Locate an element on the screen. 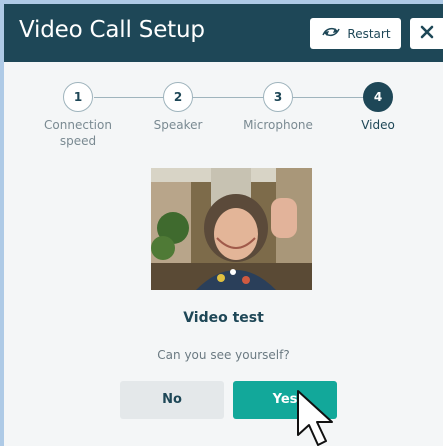 Image resolution: width=443 pixels, height=446 pixels. step-number: 3 is located at coordinates (278, 97).